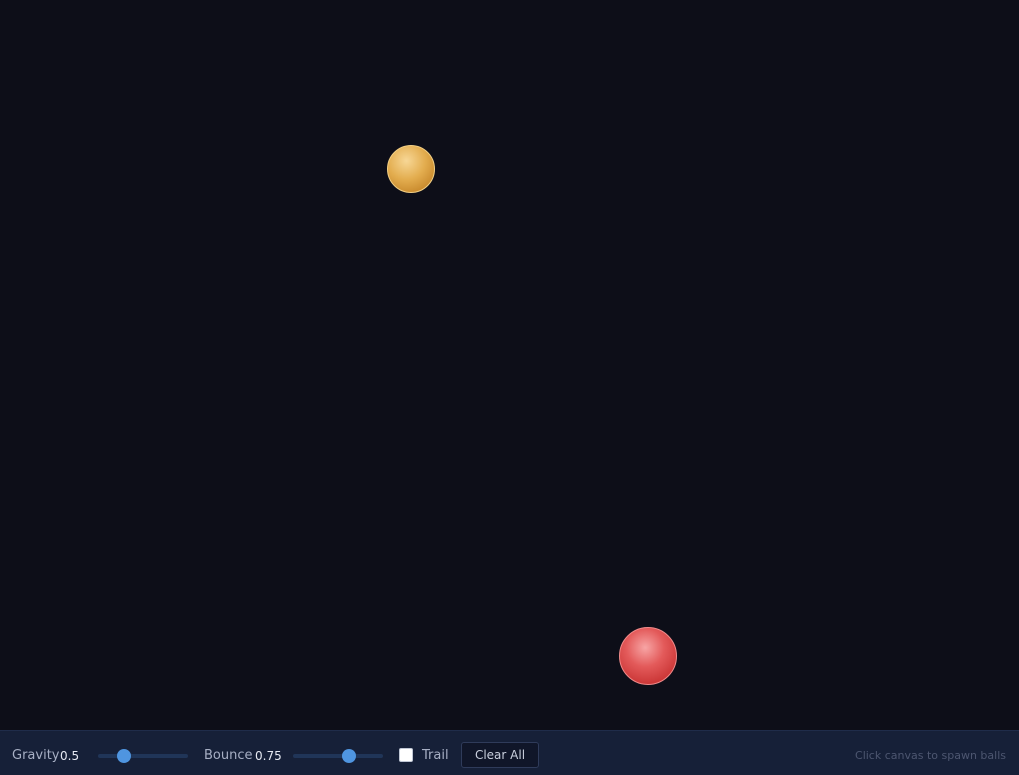  I want to click on bounce-label: Bounce, so click(228, 755).